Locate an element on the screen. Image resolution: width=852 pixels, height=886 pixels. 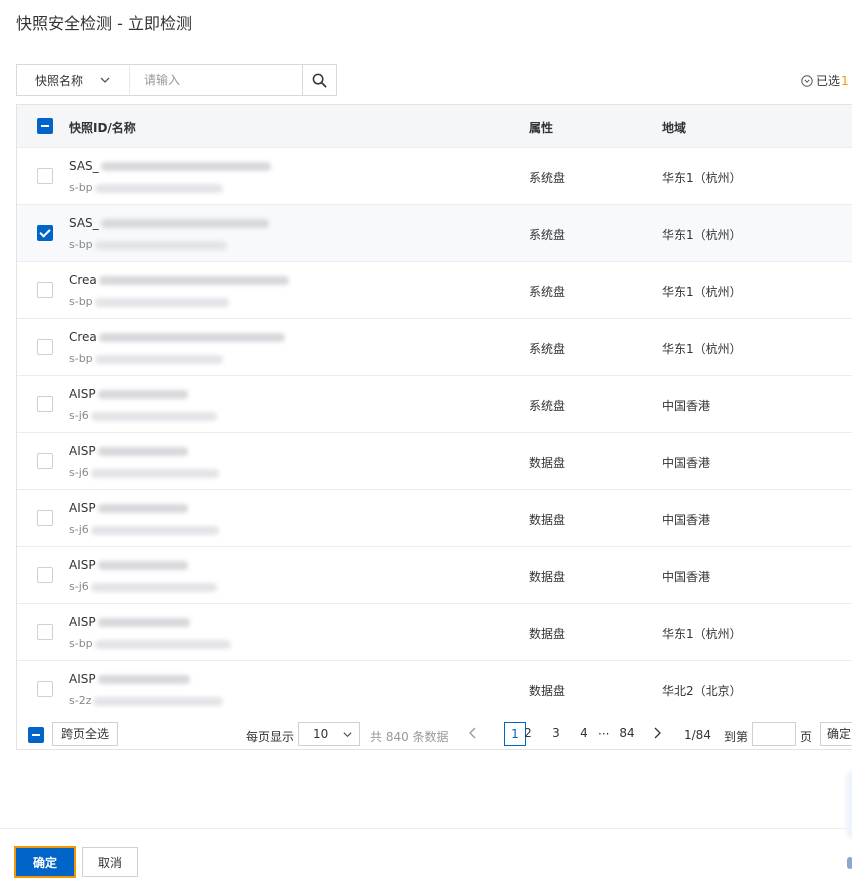
circle-chevron-down-icon is located at coordinates (807, 80).